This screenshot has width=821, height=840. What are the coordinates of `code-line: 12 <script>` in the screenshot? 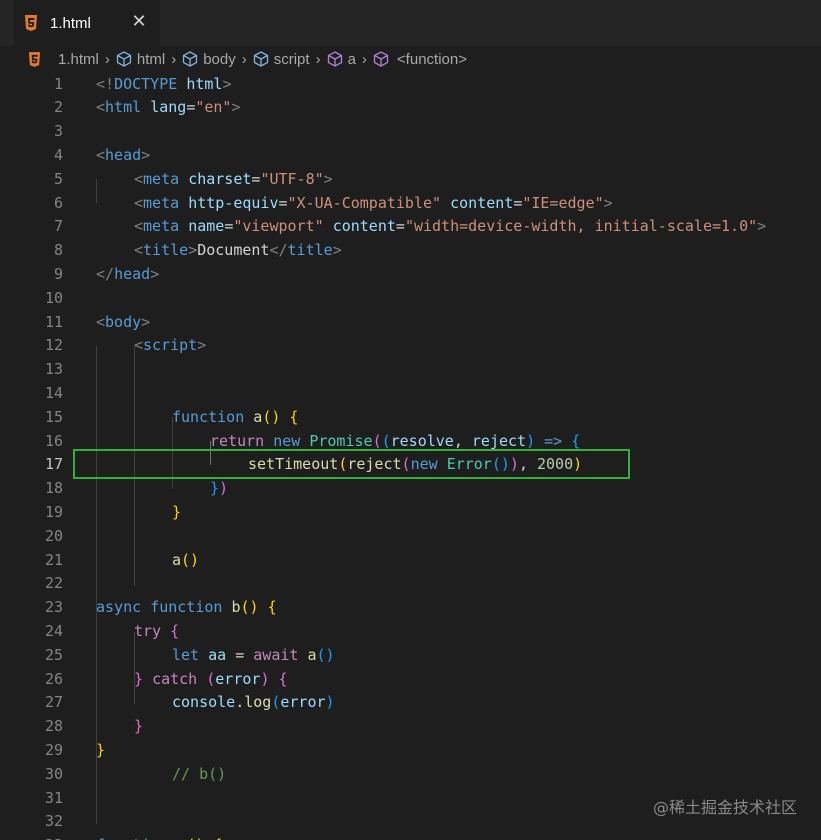 It's located at (410, 346).